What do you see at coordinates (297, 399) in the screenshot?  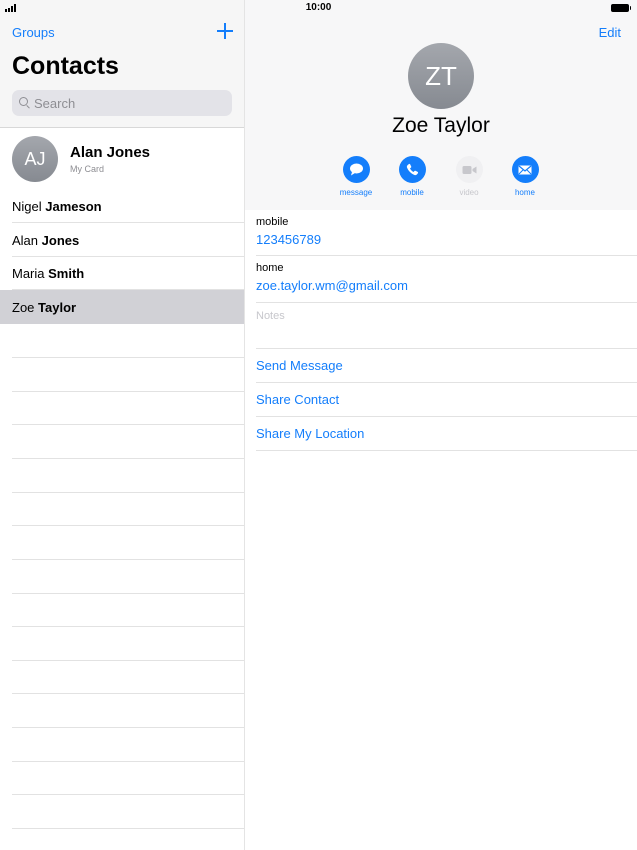 I see `share-contact-link: Share Contact` at bounding box center [297, 399].